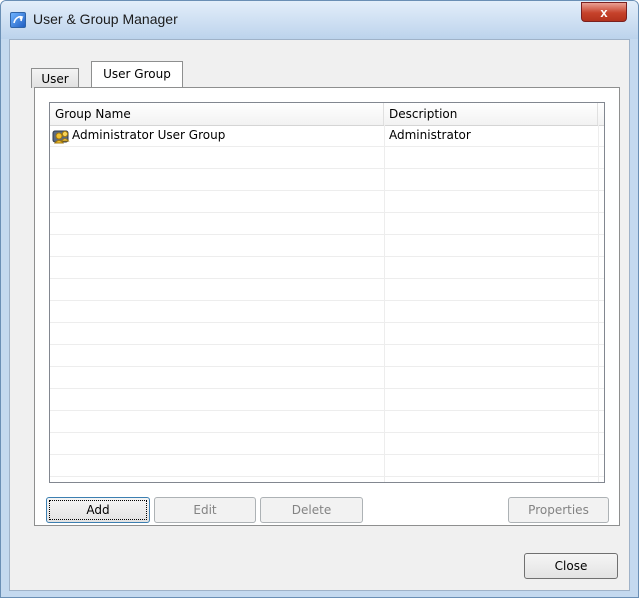 Image resolution: width=639 pixels, height=598 pixels. I want to click on column-header-filler, so click(601, 114).